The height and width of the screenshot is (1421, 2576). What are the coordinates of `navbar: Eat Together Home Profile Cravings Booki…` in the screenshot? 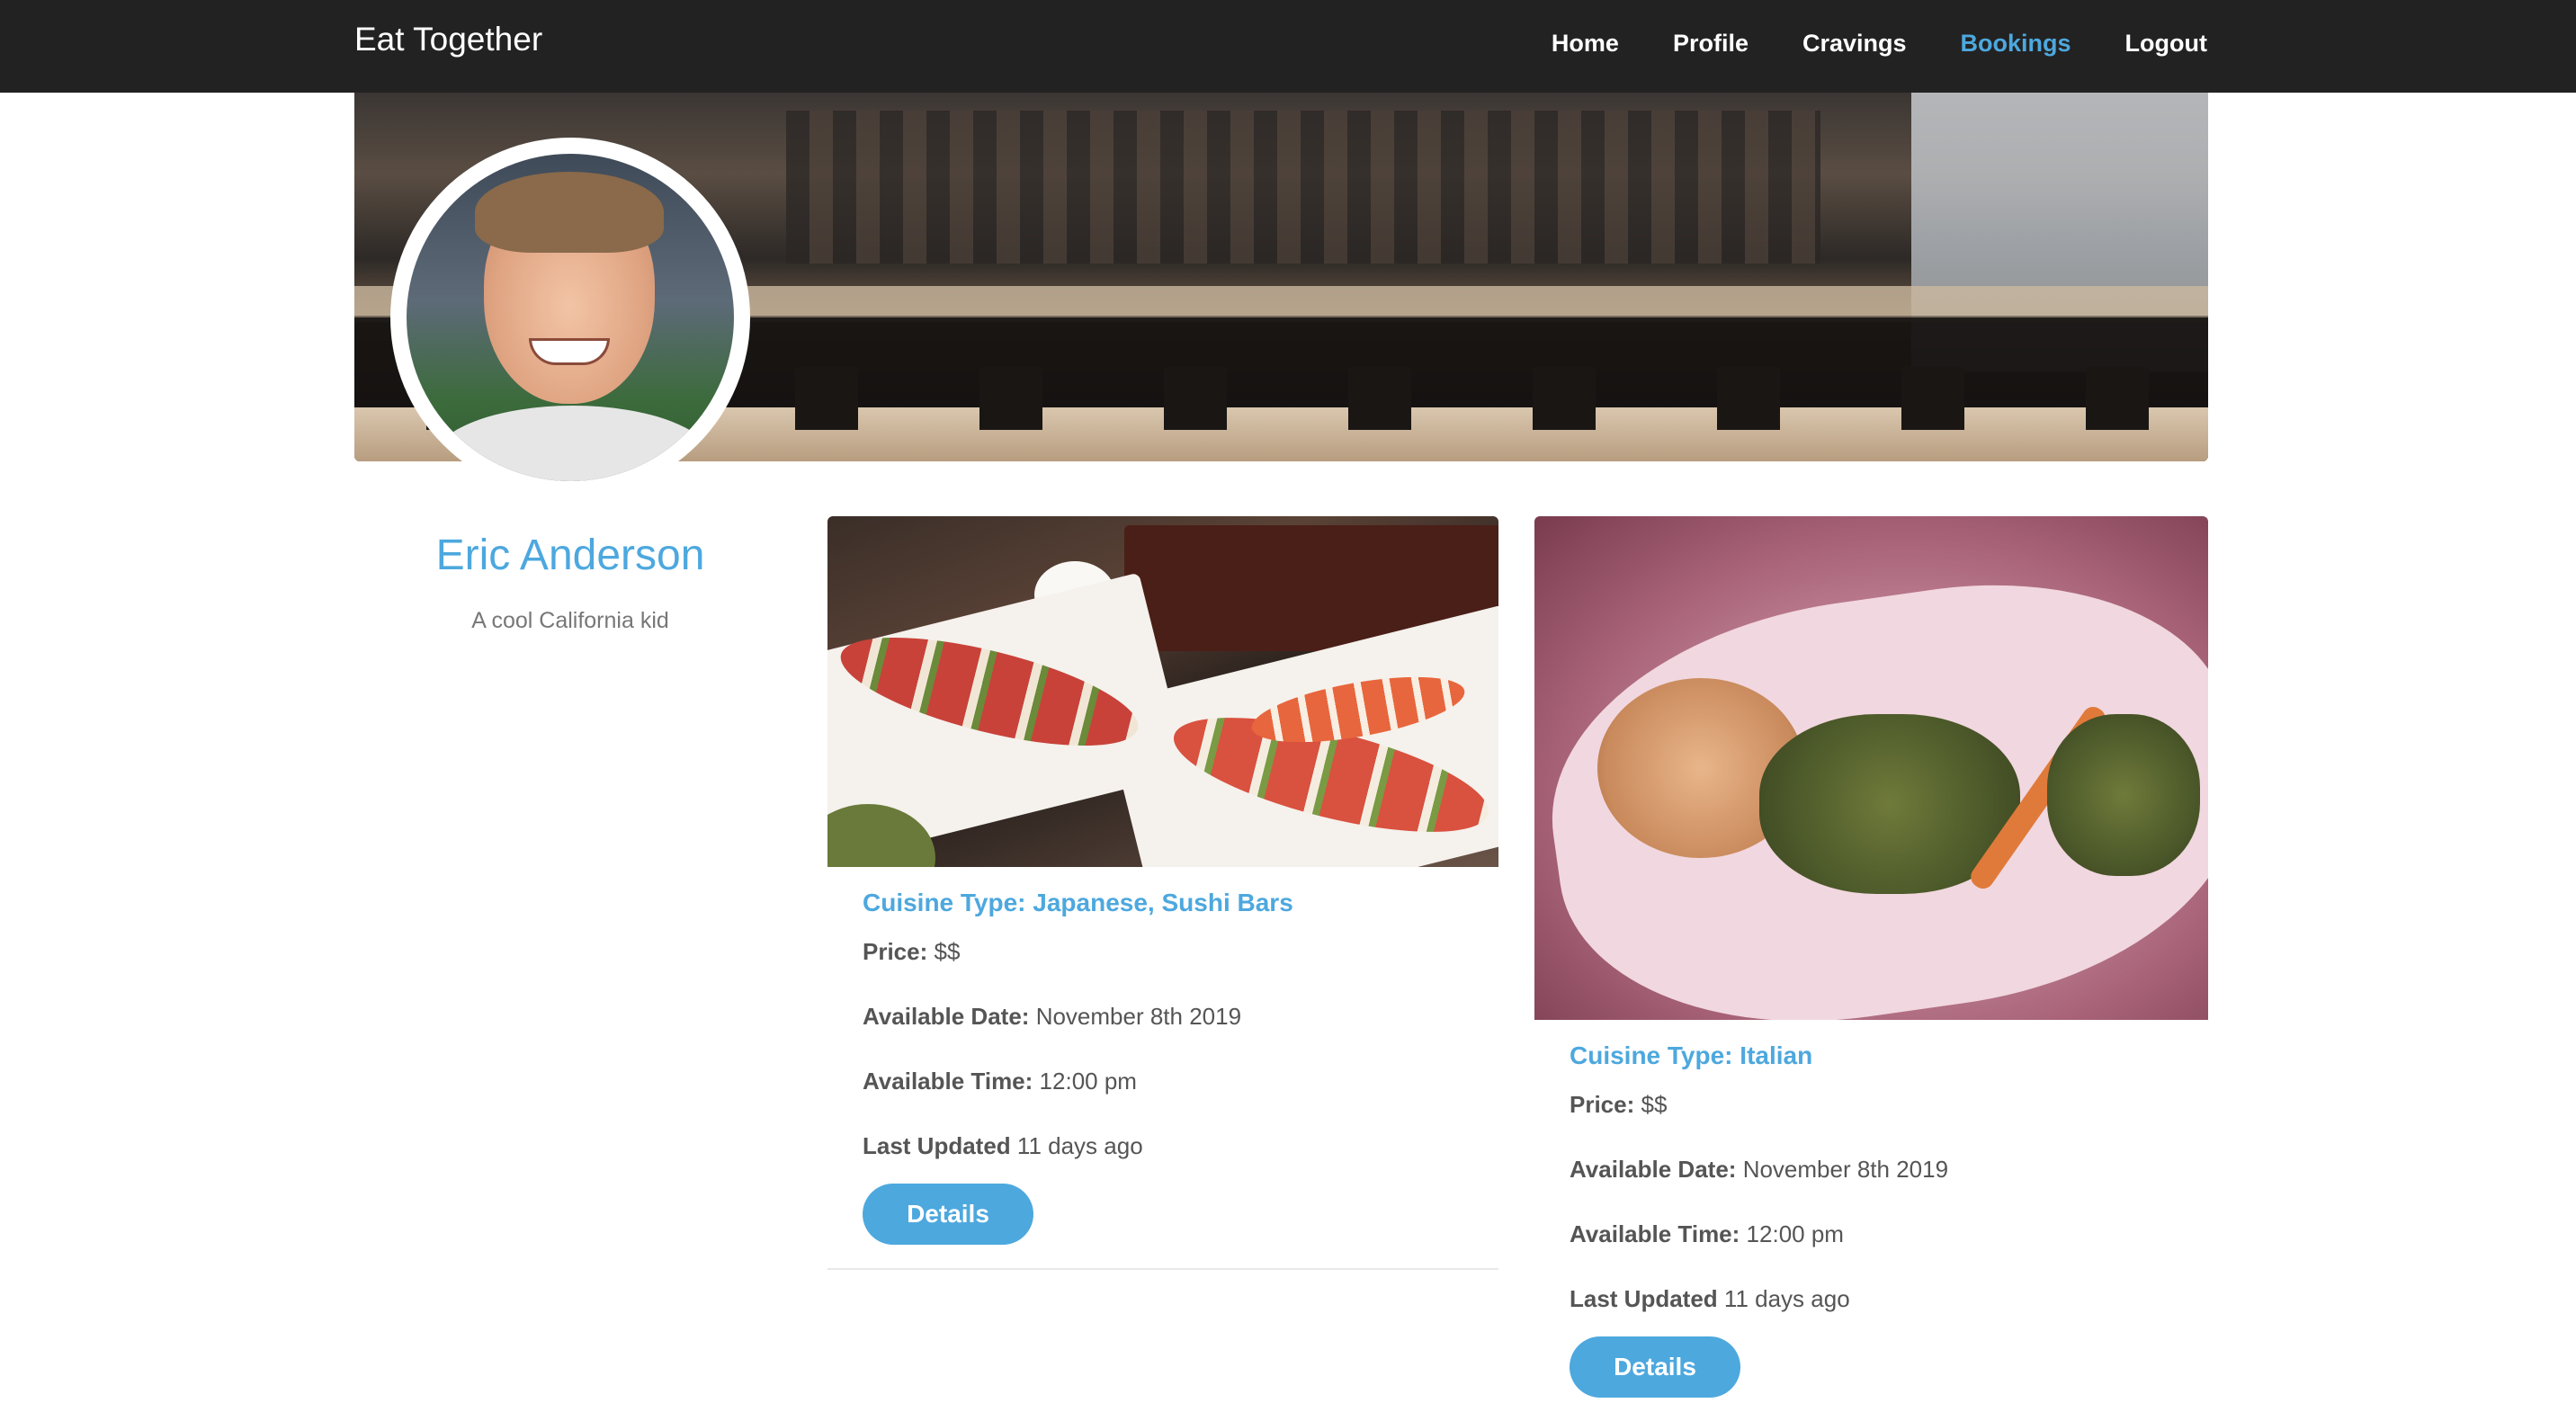 It's located at (1288, 47).